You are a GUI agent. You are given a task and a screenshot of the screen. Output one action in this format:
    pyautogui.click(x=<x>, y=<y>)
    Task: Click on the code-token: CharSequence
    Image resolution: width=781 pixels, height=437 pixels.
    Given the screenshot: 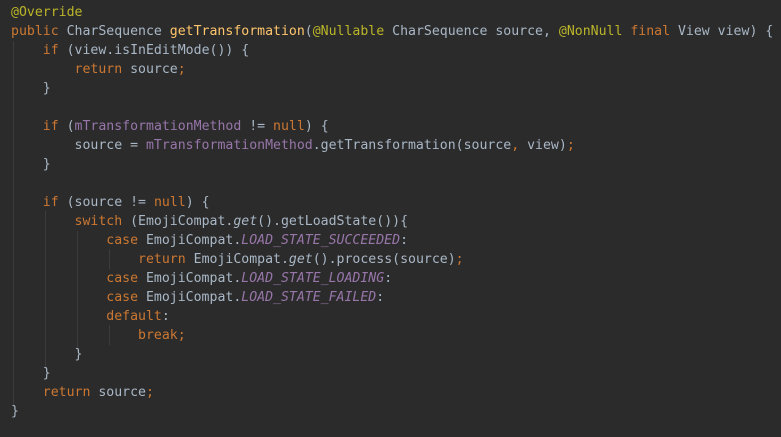 What is the action you would take?
    pyautogui.click(x=118, y=31)
    